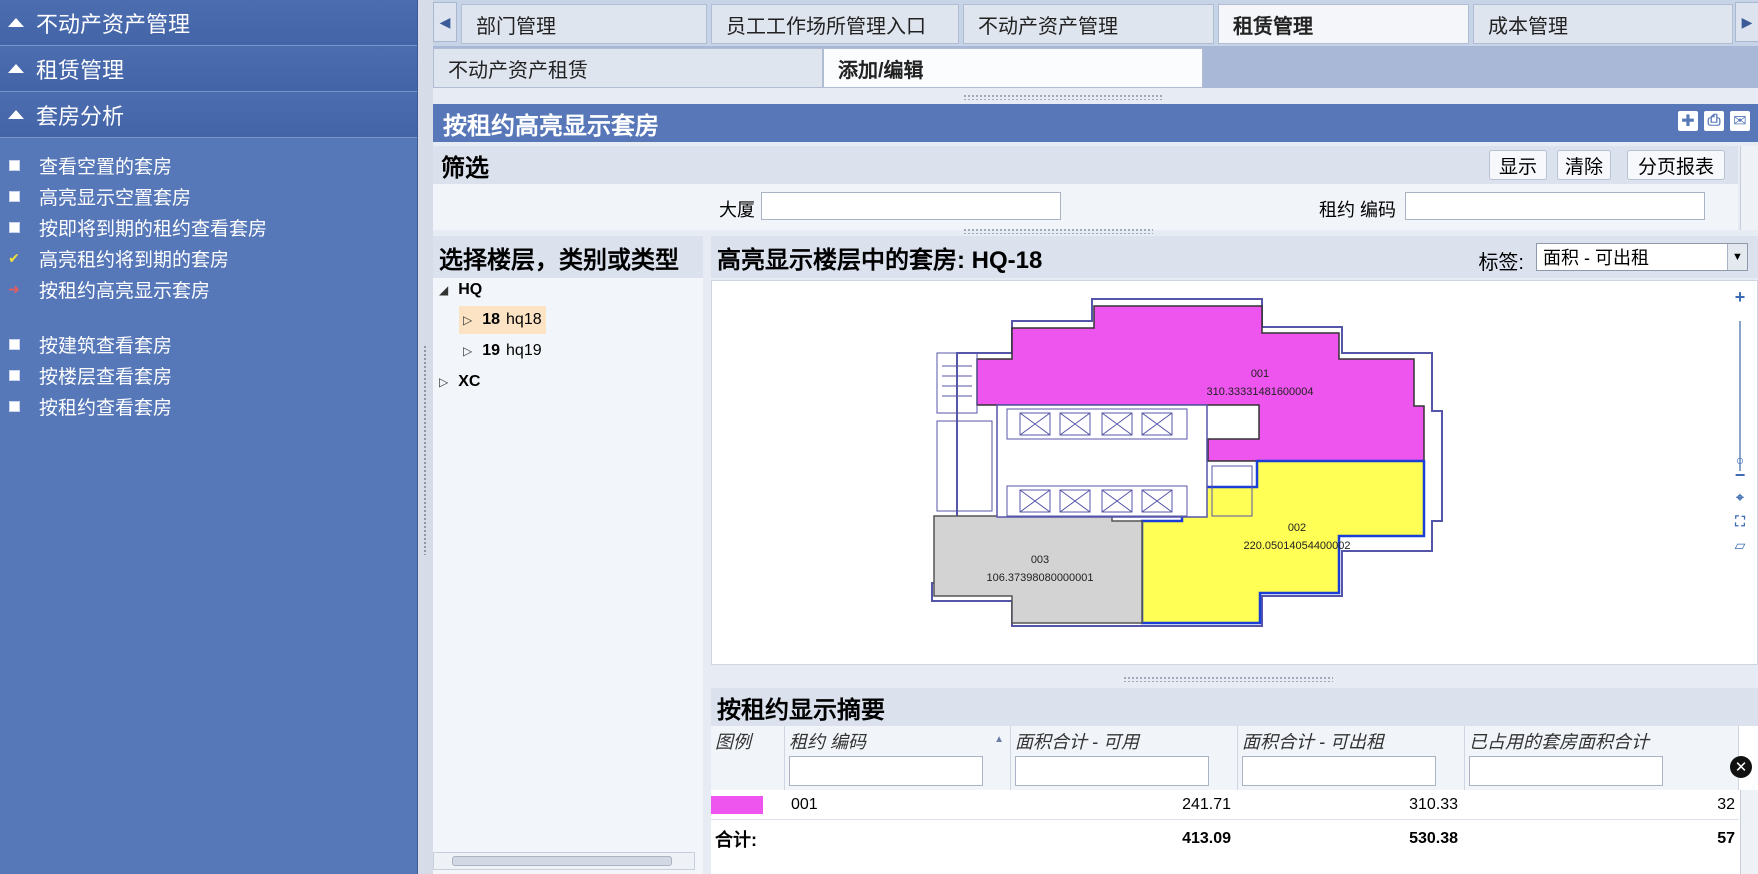  What do you see at coordinates (1741, 767) in the screenshot?
I see `close-filter-icon: ✕` at bounding box center [1741, 767].